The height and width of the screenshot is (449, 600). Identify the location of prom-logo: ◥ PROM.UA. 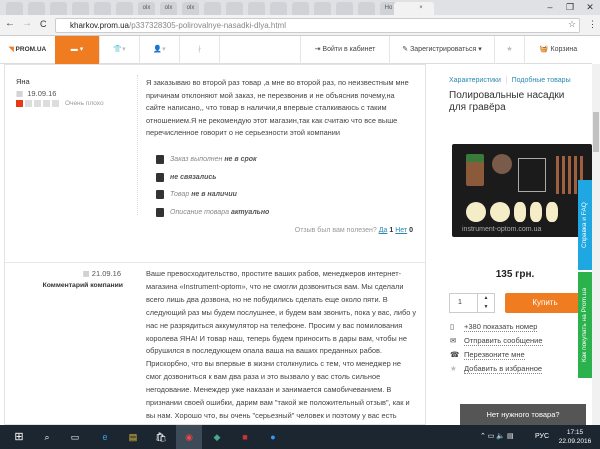
(27, 50).